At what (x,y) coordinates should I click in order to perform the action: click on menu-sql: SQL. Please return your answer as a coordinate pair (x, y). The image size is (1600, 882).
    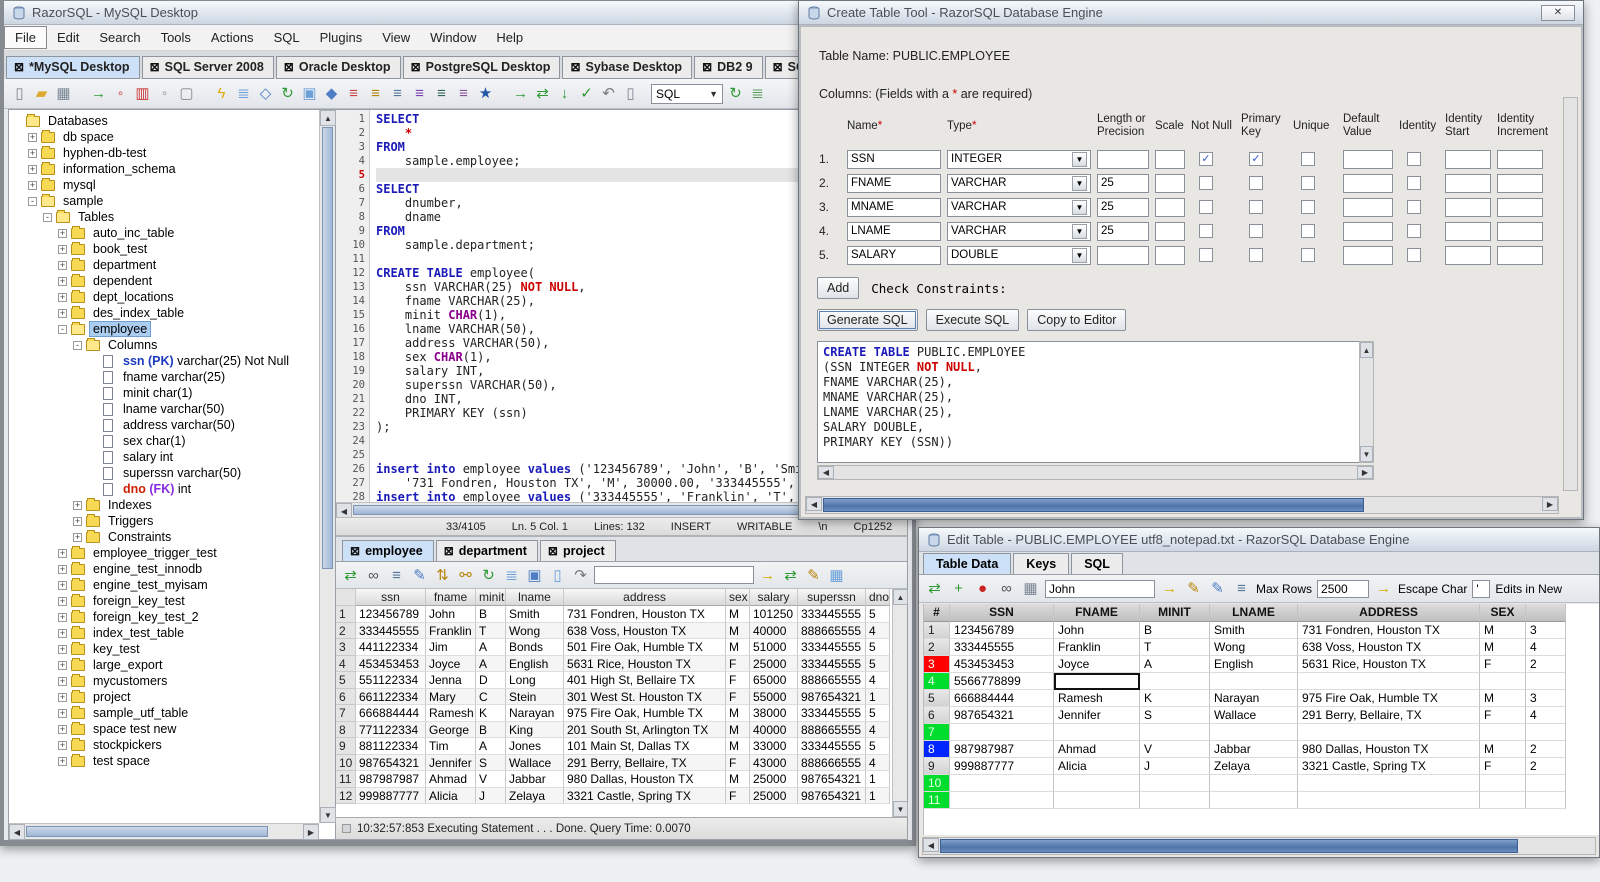
    Looking at the image, I should click on (287, 37).